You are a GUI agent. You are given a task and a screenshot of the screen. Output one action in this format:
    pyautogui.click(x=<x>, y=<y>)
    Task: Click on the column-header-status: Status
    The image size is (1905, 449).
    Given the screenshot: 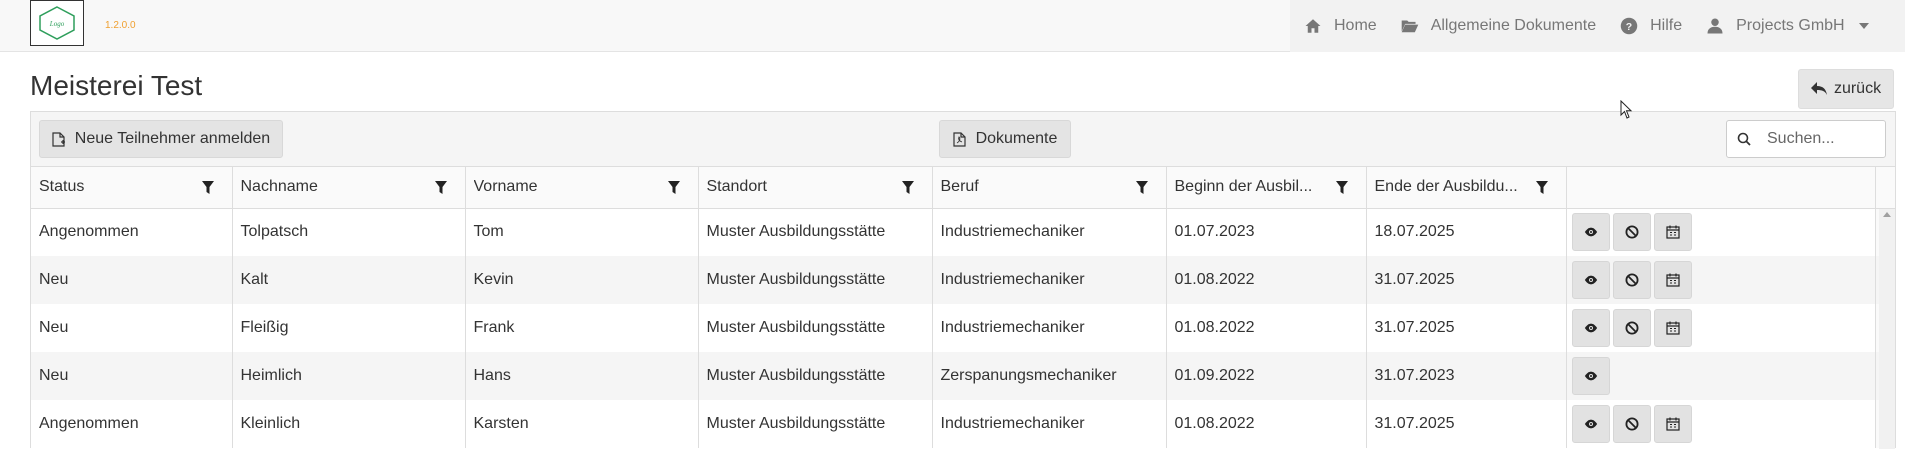 What is the action you would take?
    pyautogui.click(x=132, y=188)
    